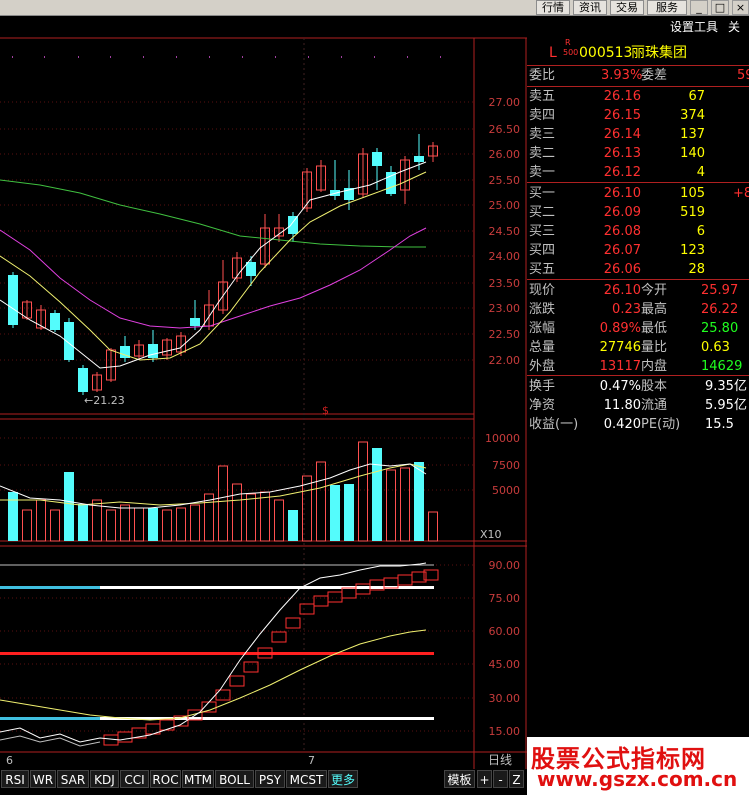  I want to click on bid-row: 买五 26.06 28, so click(638, 269).